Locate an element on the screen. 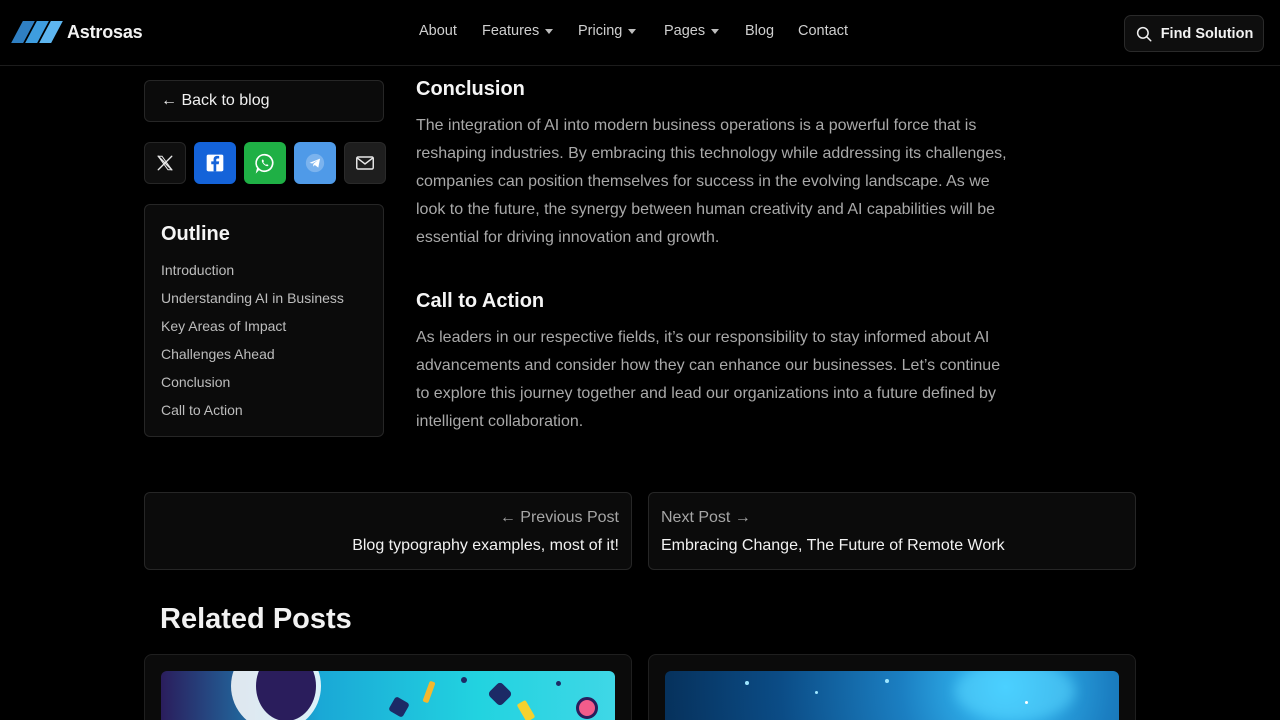  x-icon is located at coordinates (165, 163).